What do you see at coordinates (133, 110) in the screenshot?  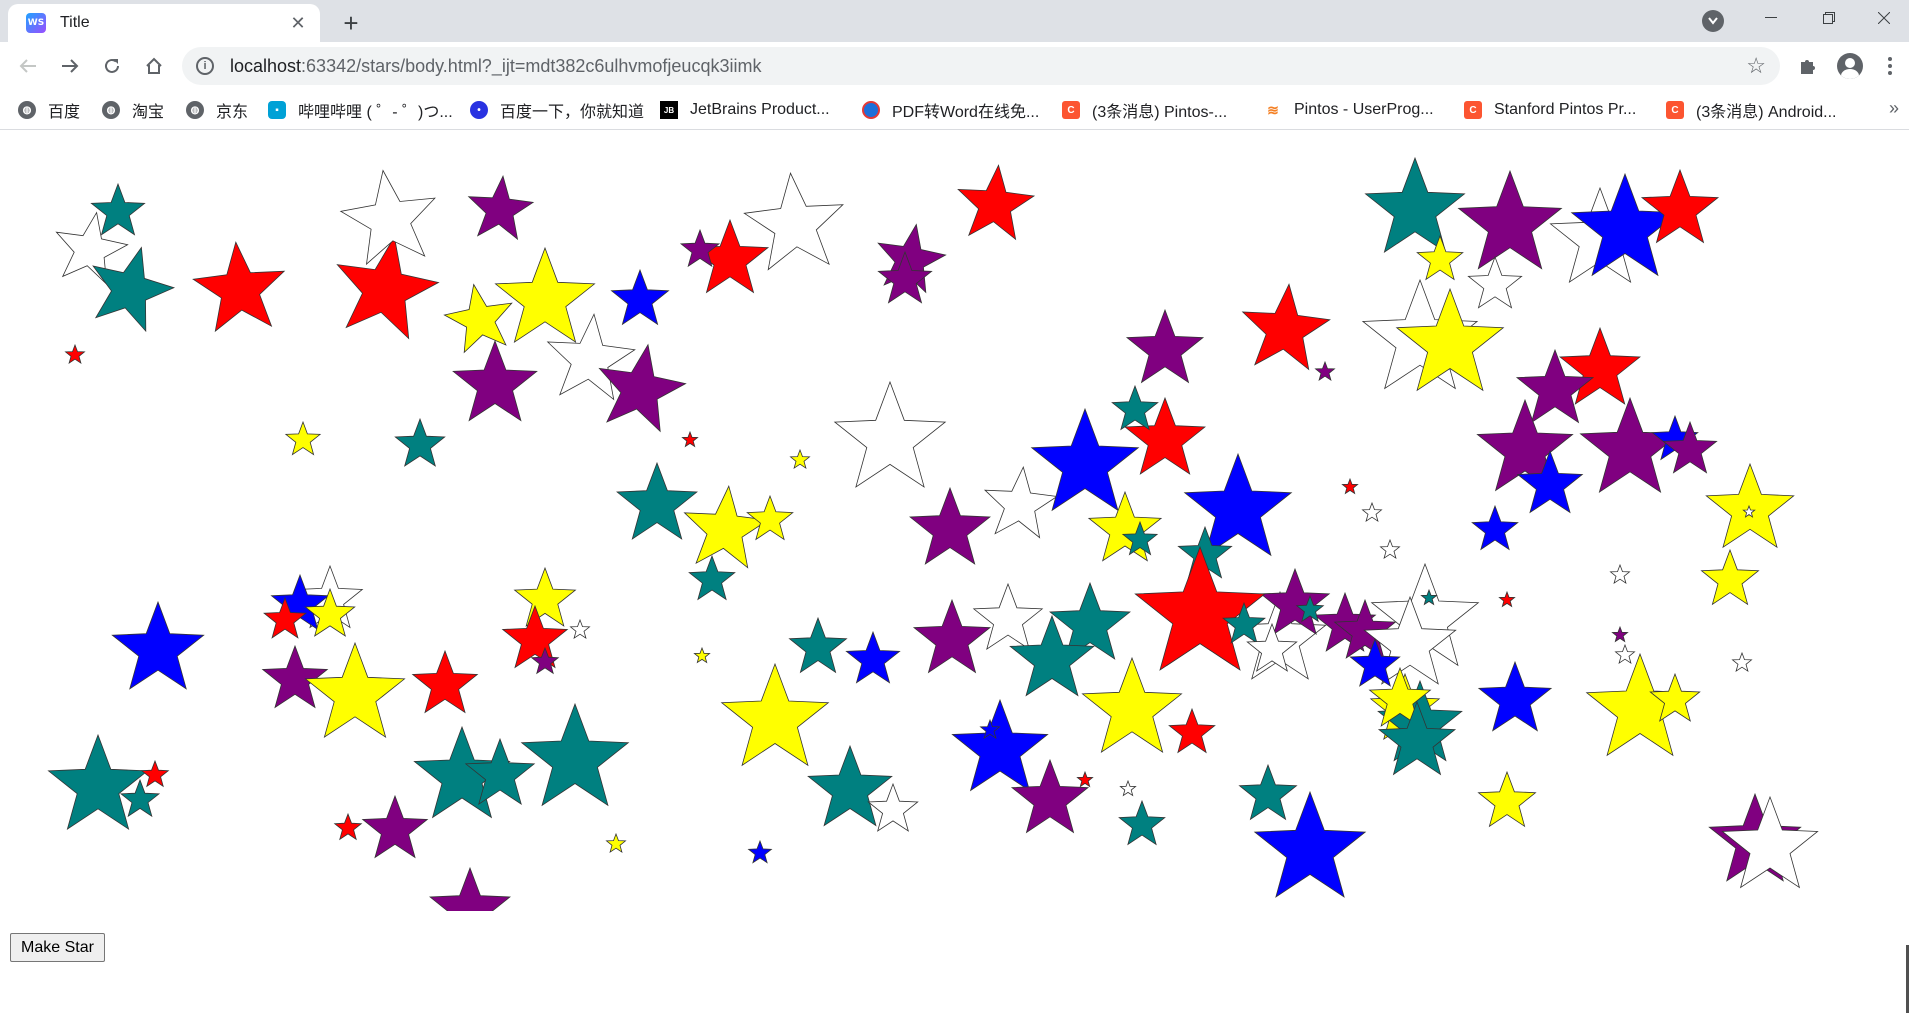 I see `bookmark-item: ◍ 淘宝` at bounding box center [133, 110].